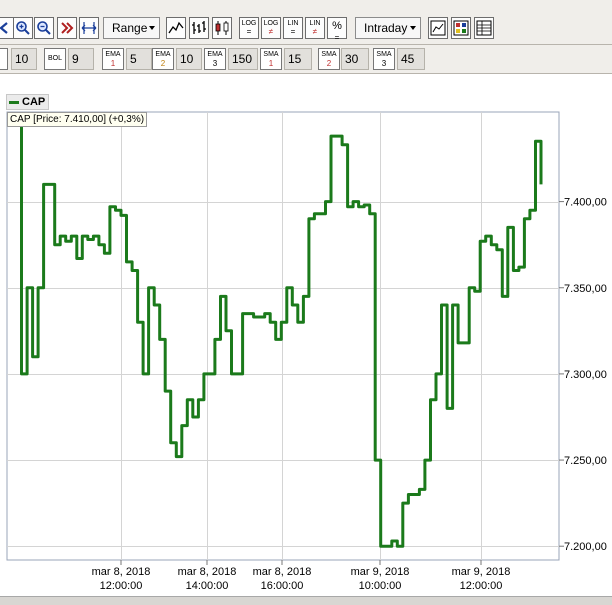  What do you see at coordinates (585, 547) in the screenshot?
I see `y-tick-label: 7.200,00` at bounding box center [585, 547].